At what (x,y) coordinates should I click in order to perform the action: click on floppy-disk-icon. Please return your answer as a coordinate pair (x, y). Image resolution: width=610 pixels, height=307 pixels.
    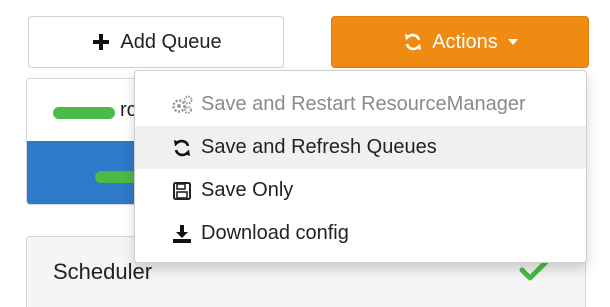
    Looking at the image, I should click on (182, 191).